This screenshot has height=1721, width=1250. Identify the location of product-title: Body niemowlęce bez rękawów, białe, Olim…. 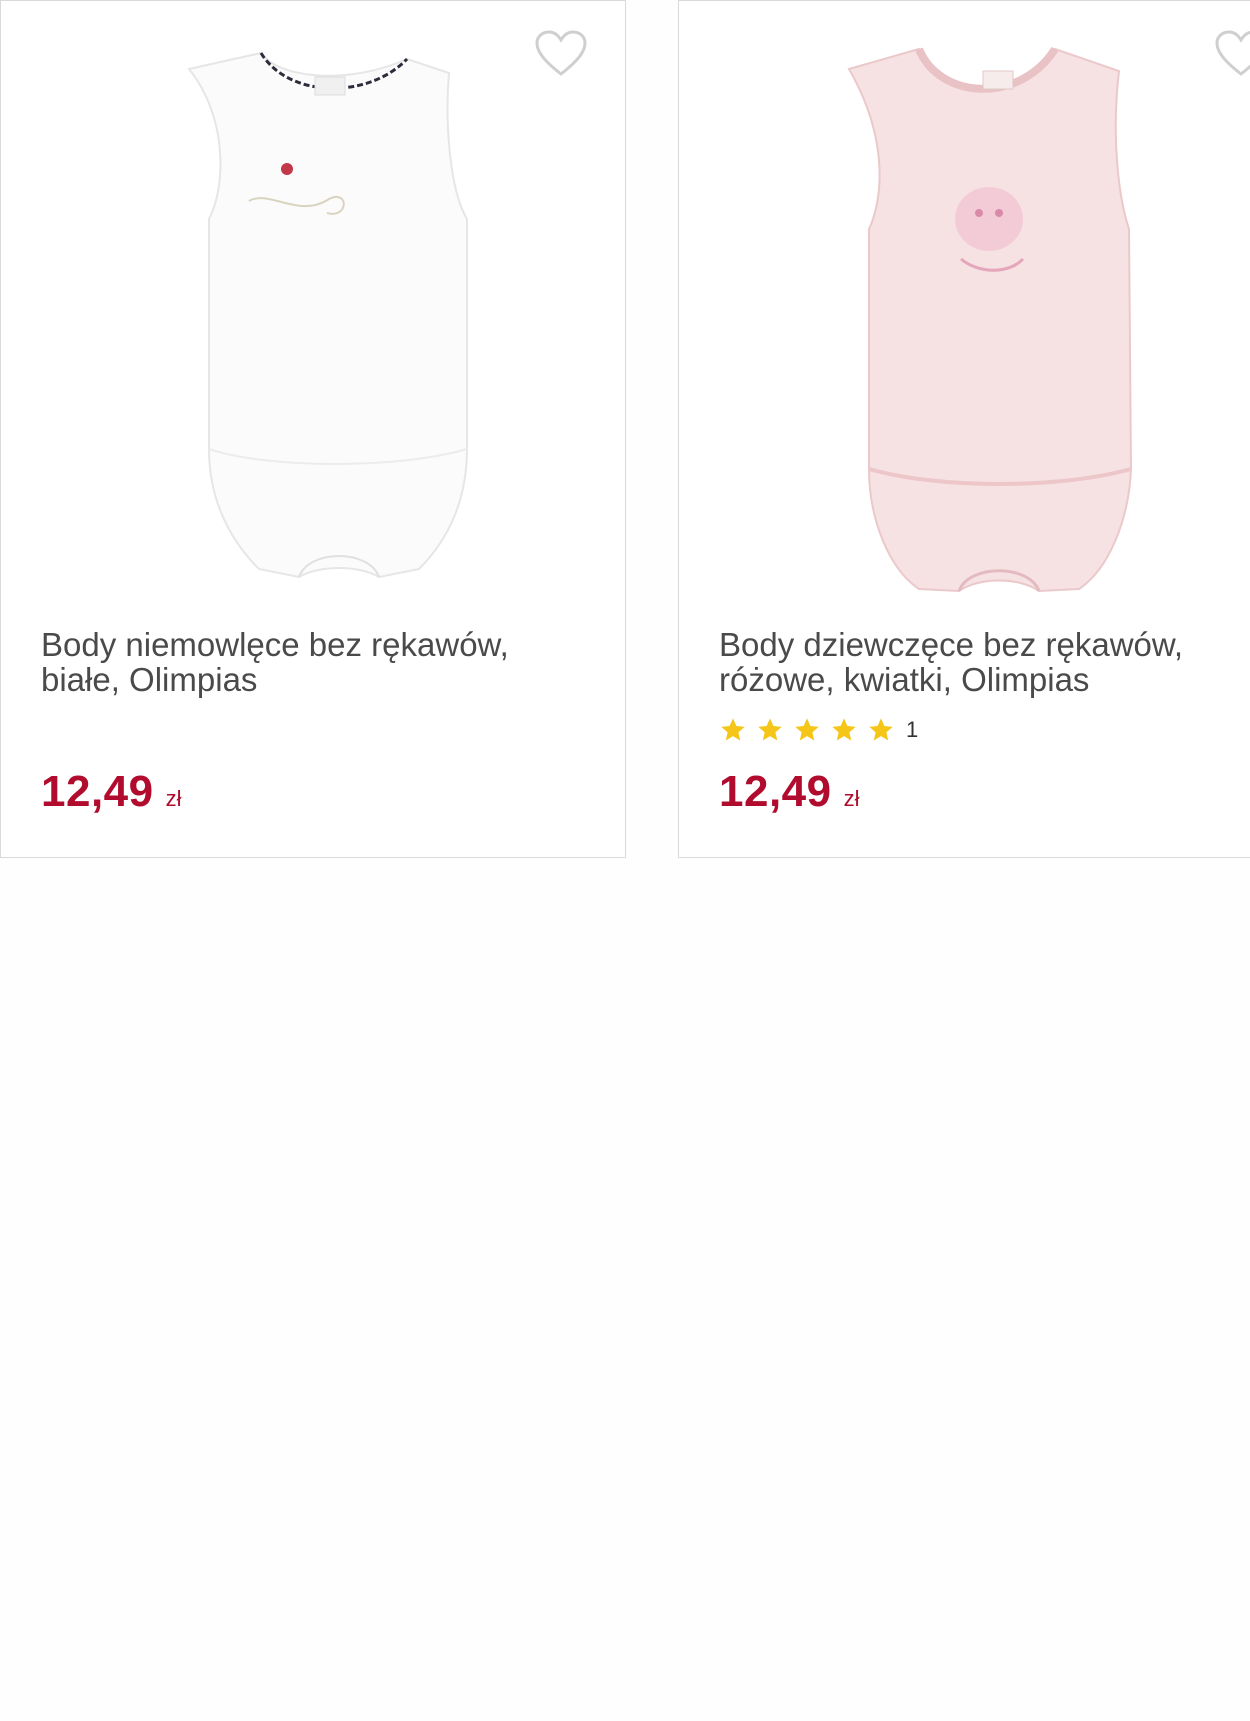
(311, 662).